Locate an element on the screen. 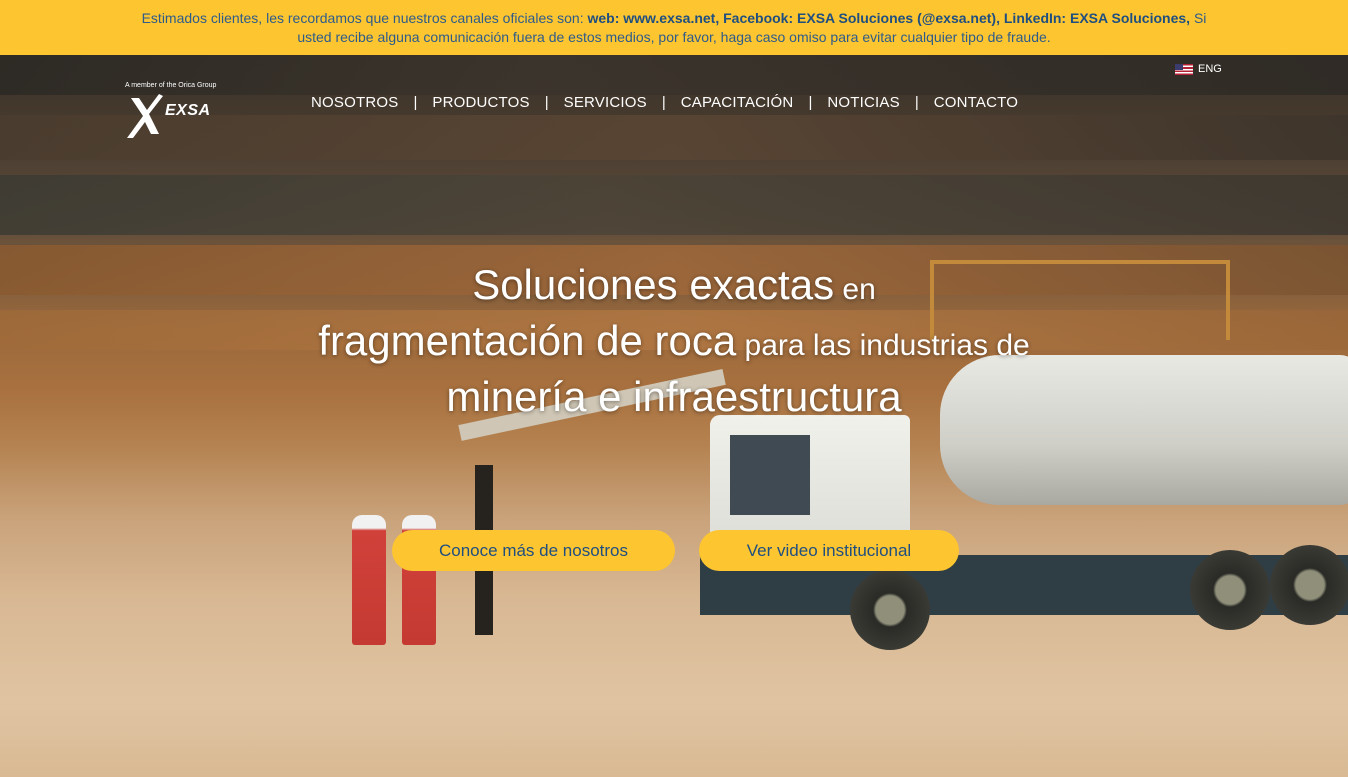  nav-item-capacitacion: CAPACITACIÓN is located at coordinates (737, 102).